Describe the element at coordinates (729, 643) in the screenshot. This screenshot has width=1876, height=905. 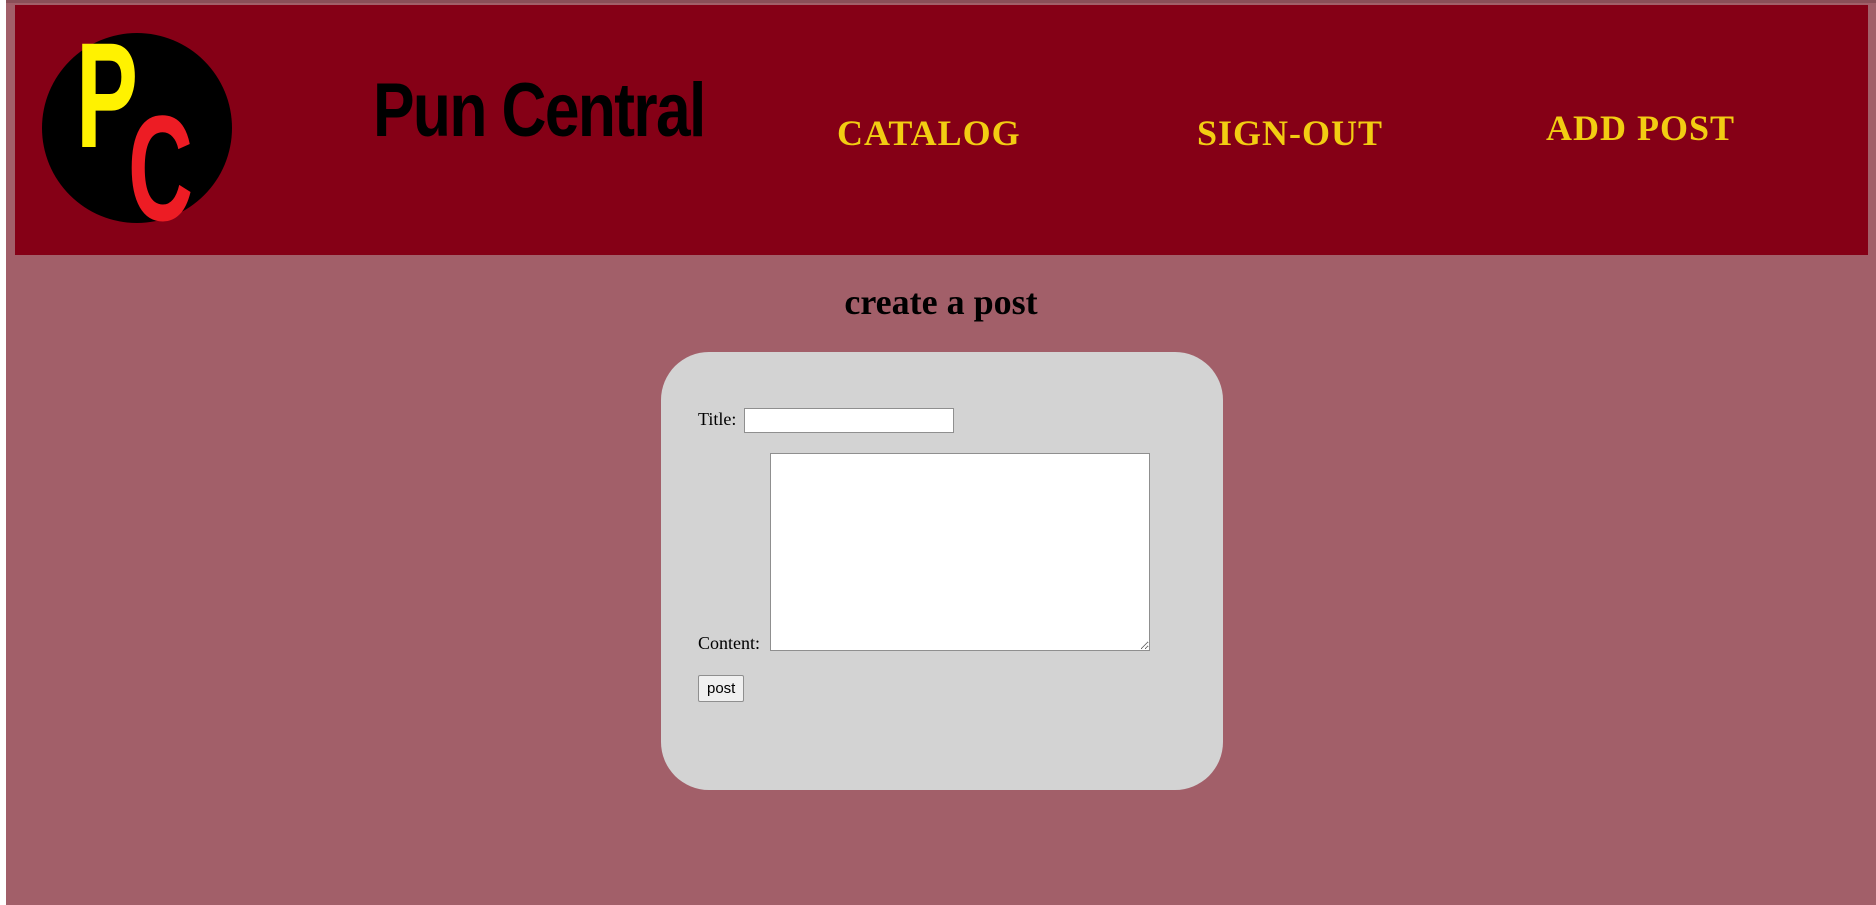
I see `content-label: Content:` at that location.